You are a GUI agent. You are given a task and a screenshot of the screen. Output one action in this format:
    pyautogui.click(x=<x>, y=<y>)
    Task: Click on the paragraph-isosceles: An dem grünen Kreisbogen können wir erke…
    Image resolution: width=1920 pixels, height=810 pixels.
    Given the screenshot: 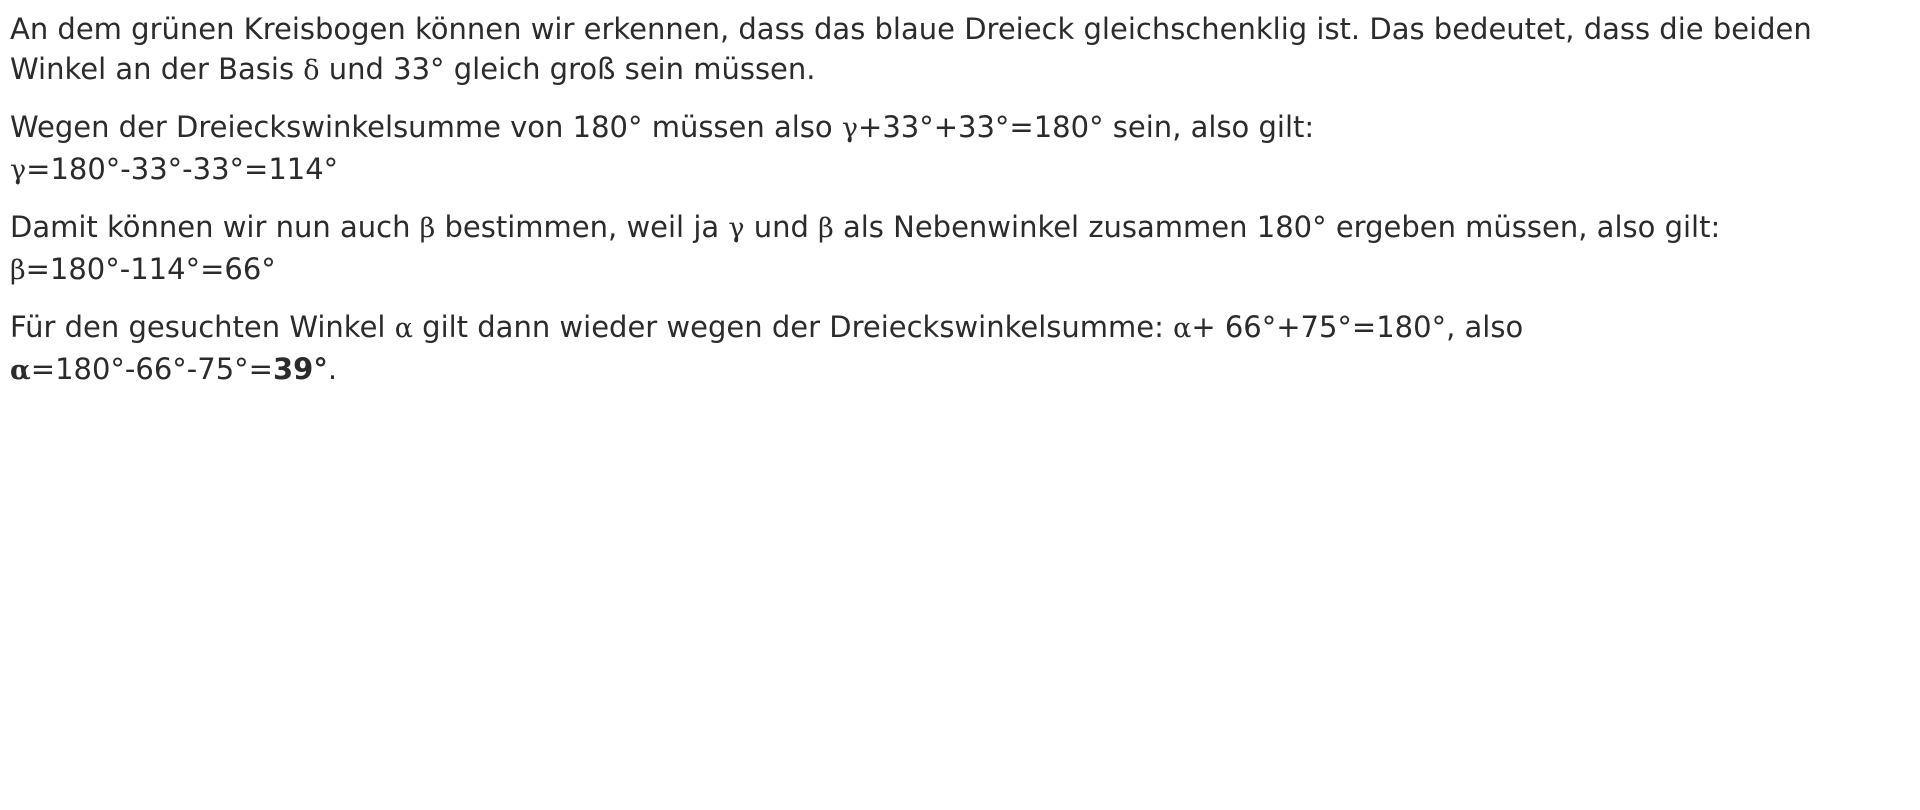 What is the action you would take?
    pyautogui.click(x=955, y=50)
    